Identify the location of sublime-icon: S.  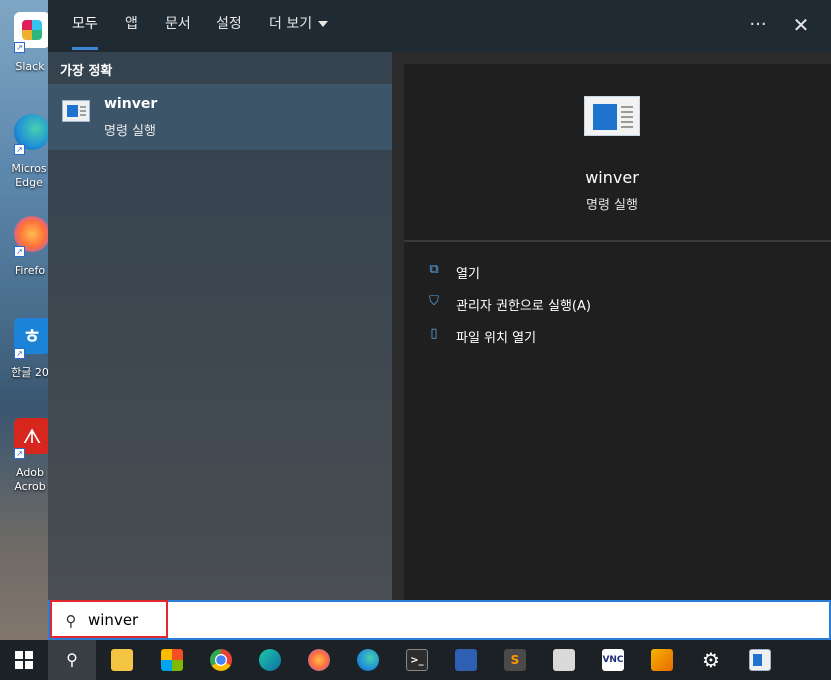
(515, 660).